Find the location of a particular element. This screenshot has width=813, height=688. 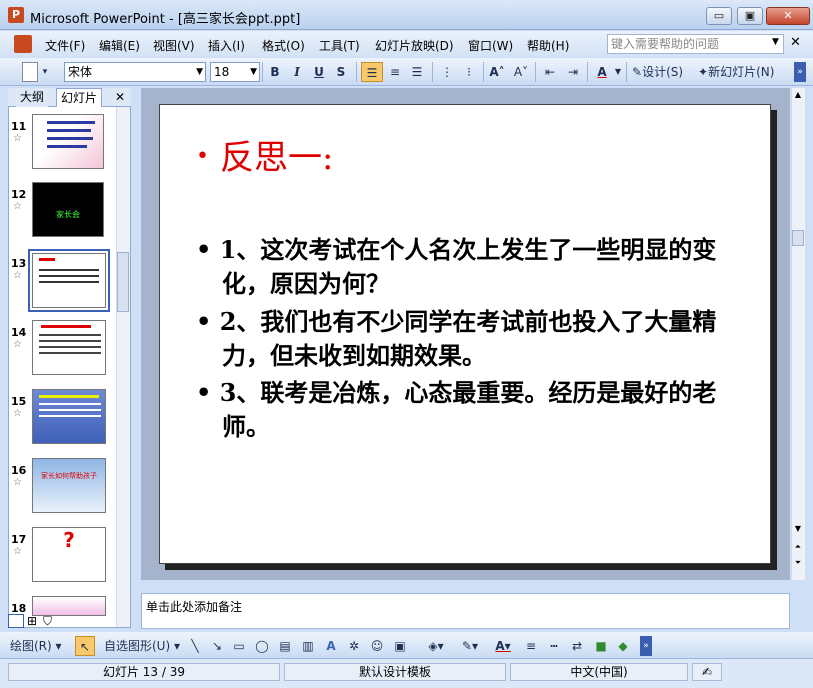

new-slide-button: ✦新幻灯片(N) is located at coordinates (742, 72).